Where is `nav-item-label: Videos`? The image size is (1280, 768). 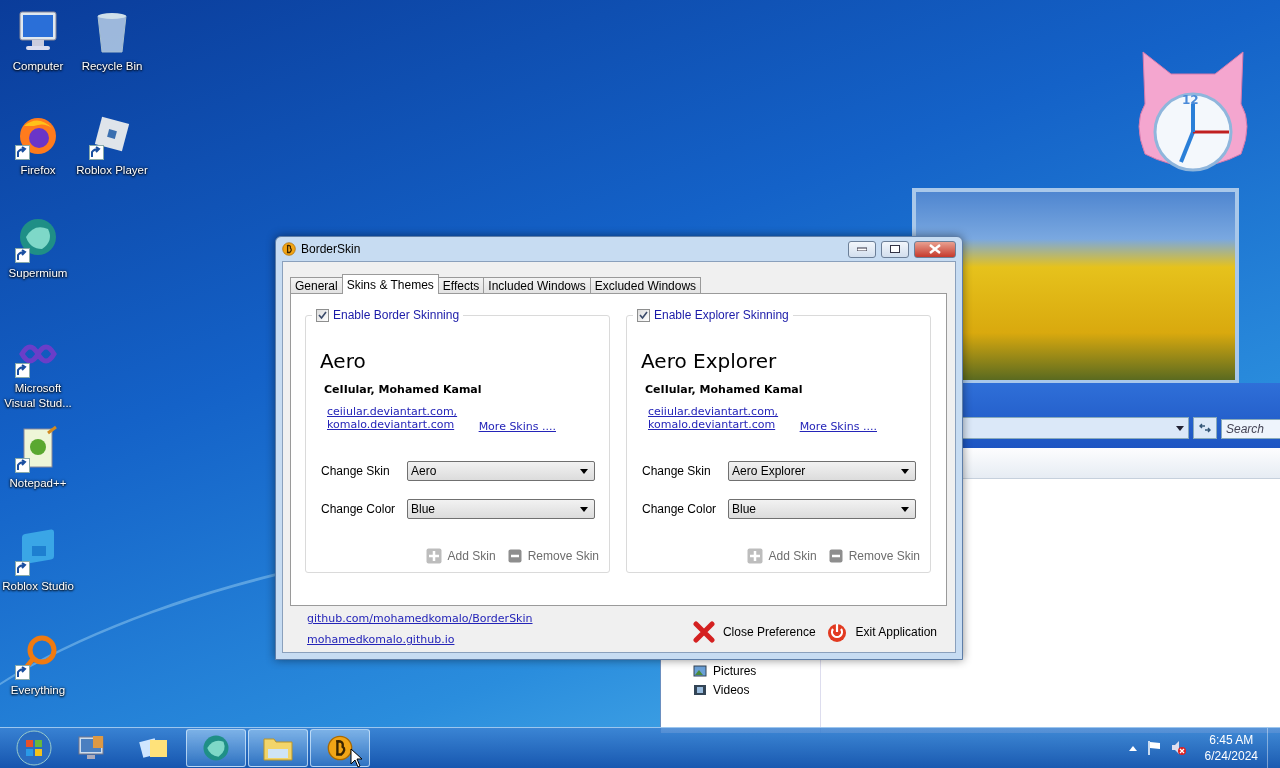
nav-item-label: Videos is located at coordinates (731, 690).